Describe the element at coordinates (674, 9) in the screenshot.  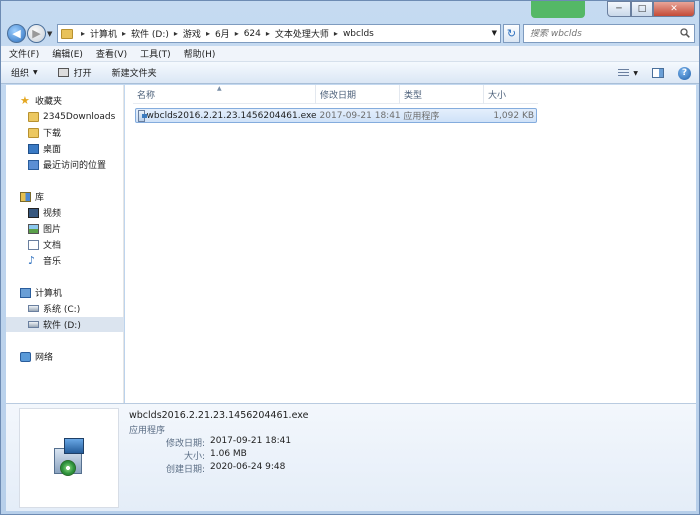
I see `close-button: ✕` at that location.